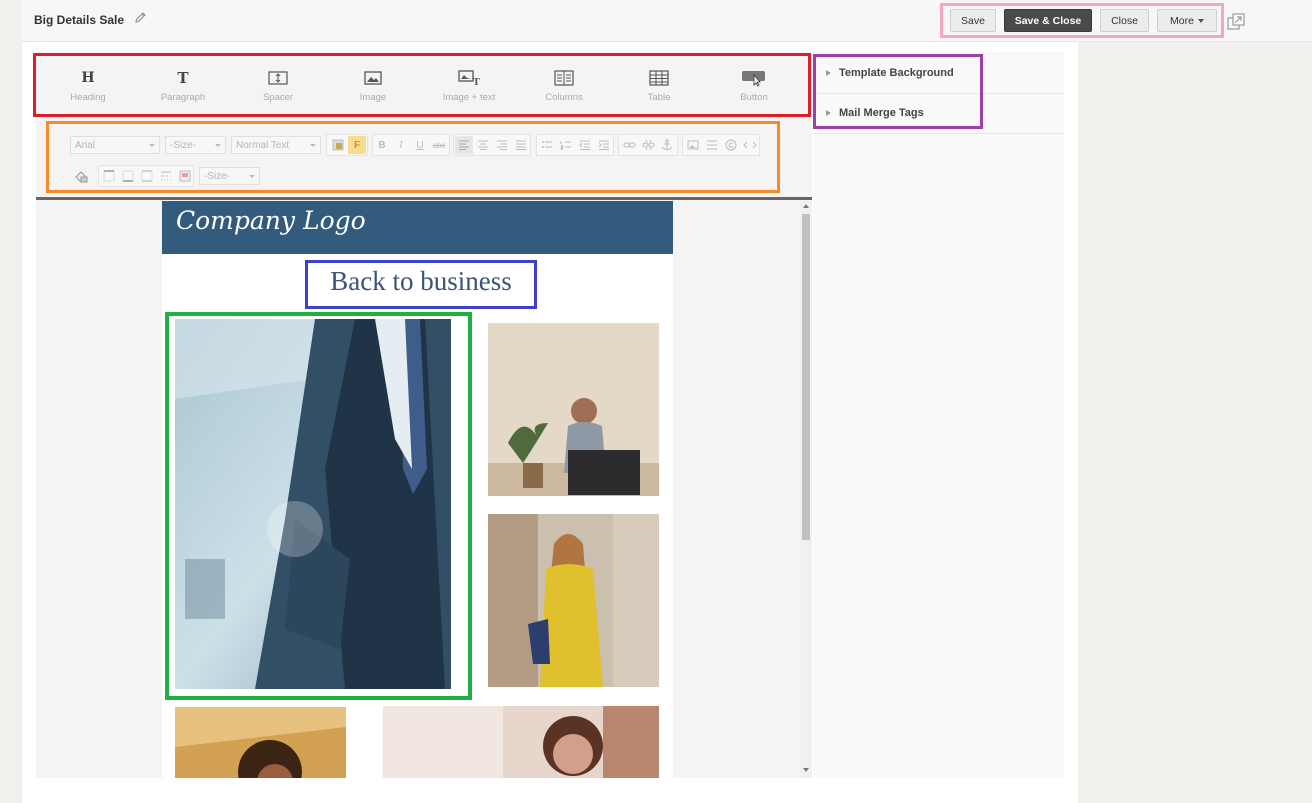 Image resolution: width=1312 pixels, height=803 pixels. I want to click on text-style-select: Normal Text, so click(276, 145).